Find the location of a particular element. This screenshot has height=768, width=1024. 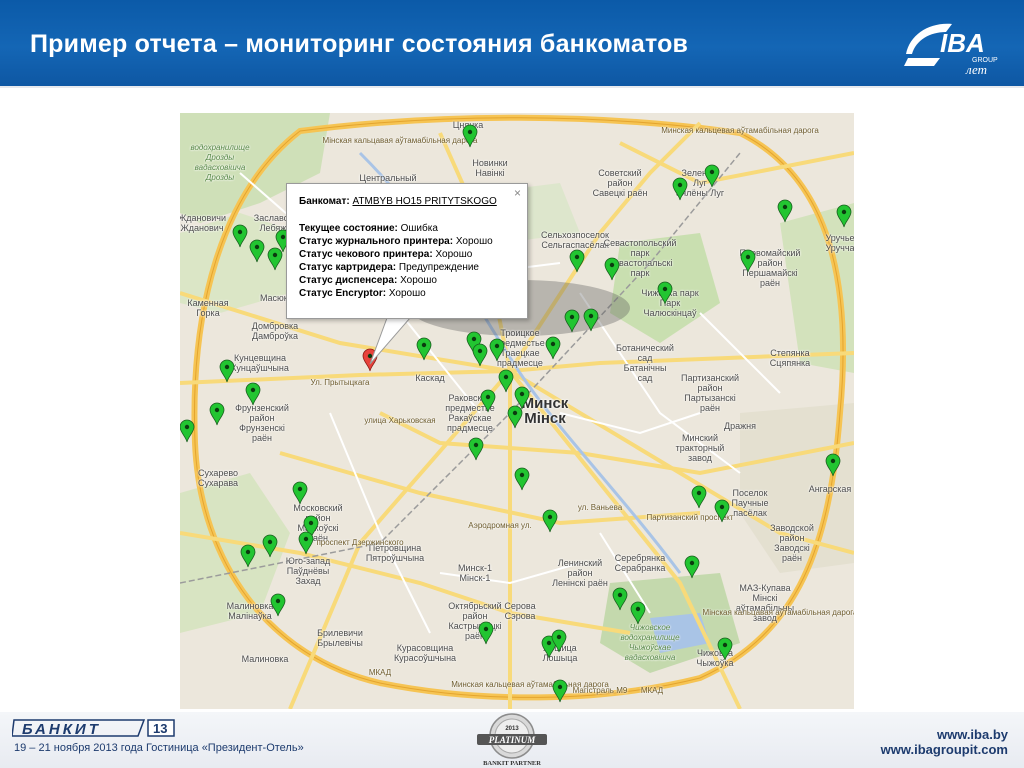

platinum-partner-badge: 2013 PLATINUM BANKIT PARTNER is located at coordinates (512, 740).